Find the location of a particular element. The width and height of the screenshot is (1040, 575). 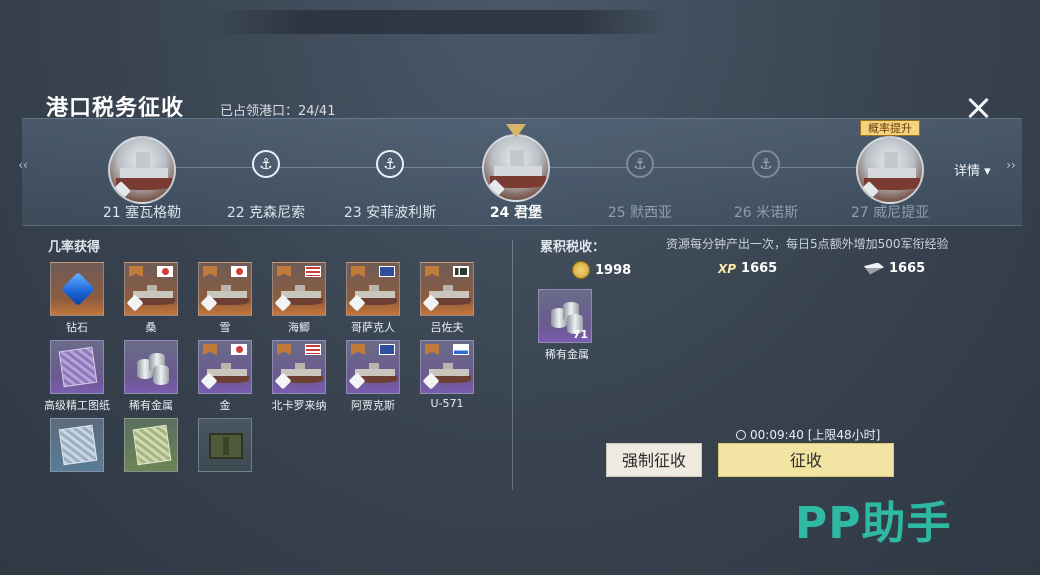

details-button: 详情 ▾ is located at coordinates (972, 169).